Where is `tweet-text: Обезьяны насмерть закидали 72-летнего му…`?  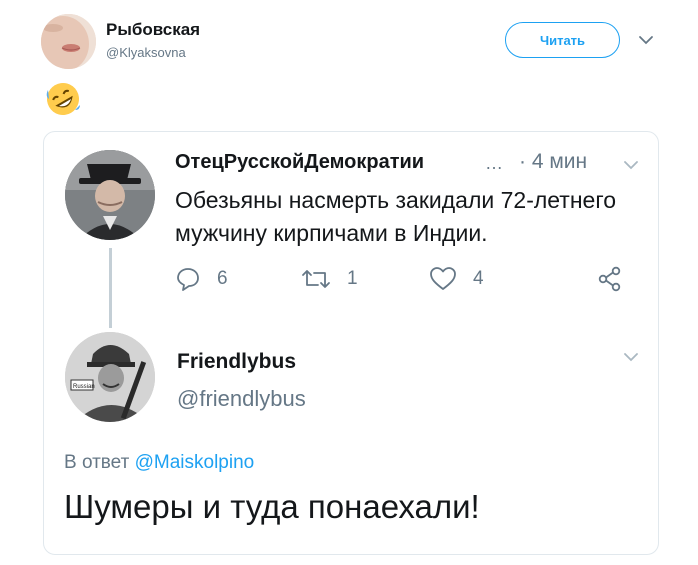
tweet-text: Обезьяны насмерть закидали 72-летнего му… is located at coordinates (395, 216).